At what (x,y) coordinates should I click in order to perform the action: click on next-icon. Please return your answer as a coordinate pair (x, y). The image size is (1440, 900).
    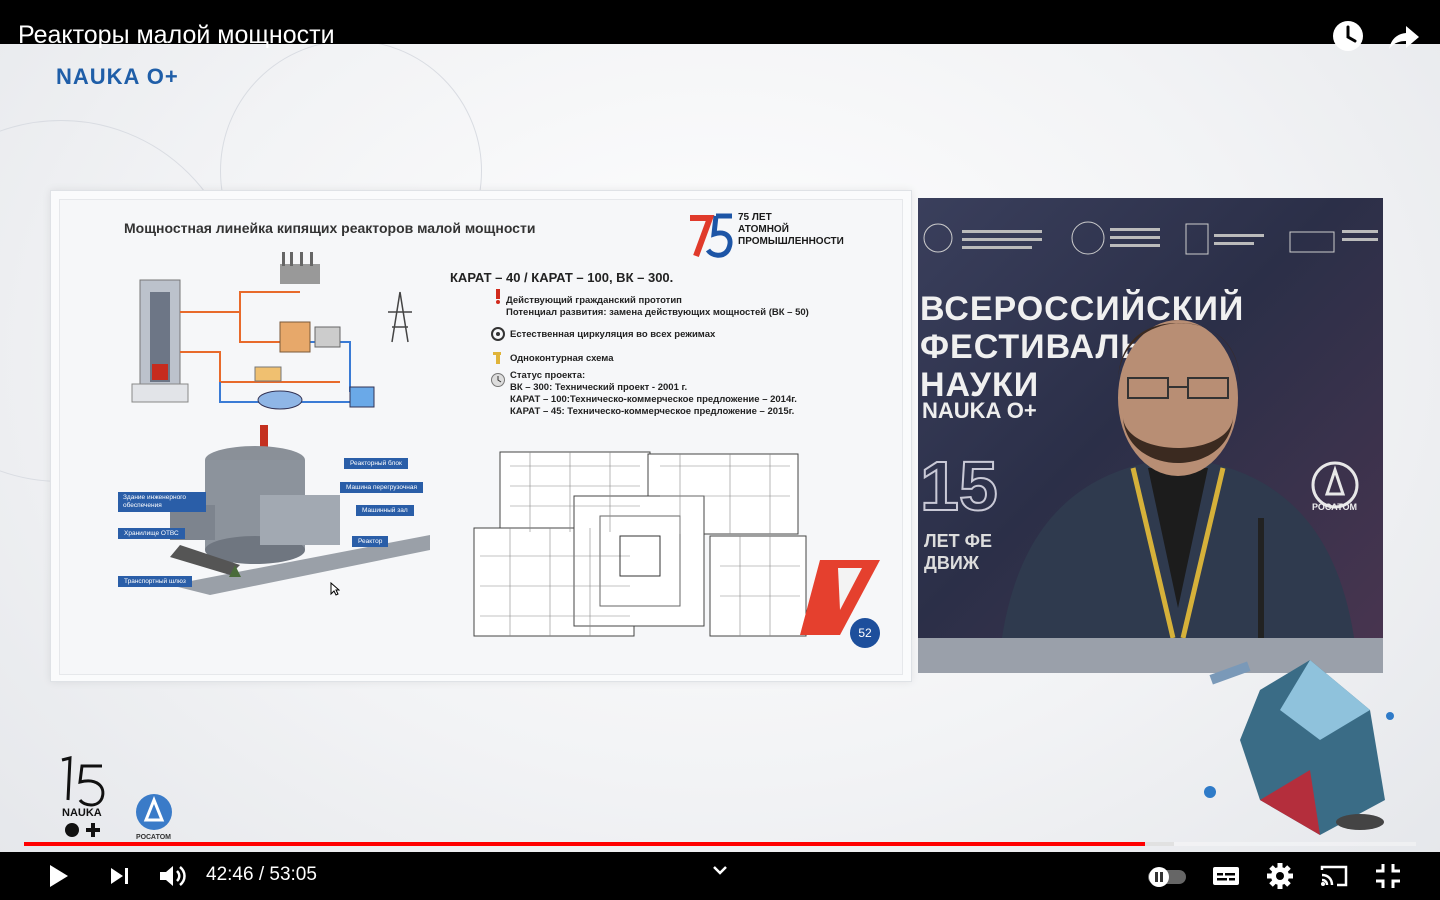
    Looking at the image, I should click on (120, 876).